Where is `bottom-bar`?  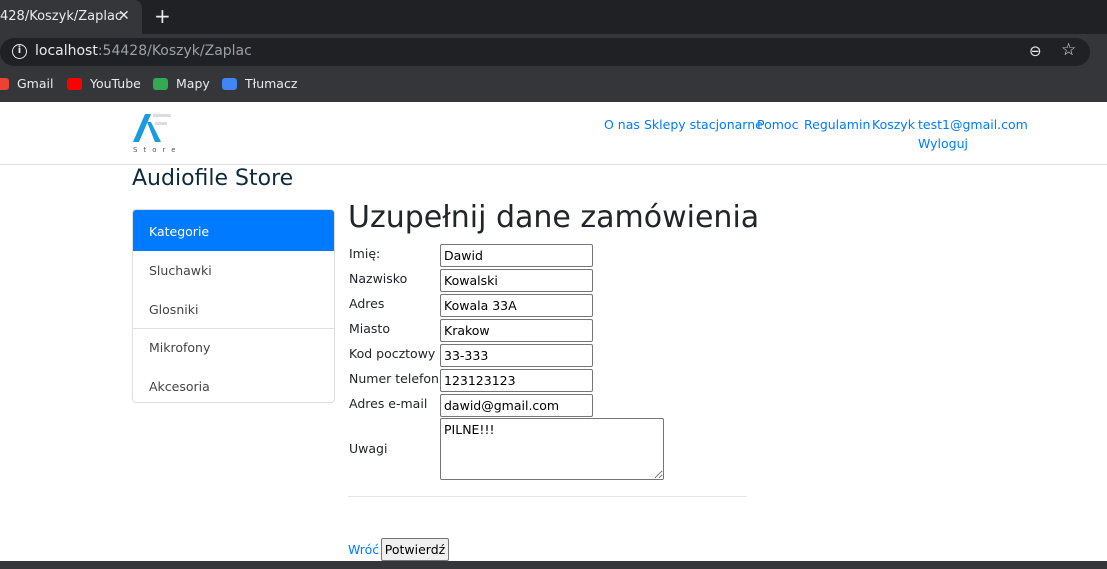 bottom-bar is located at coordinates (553, 565).